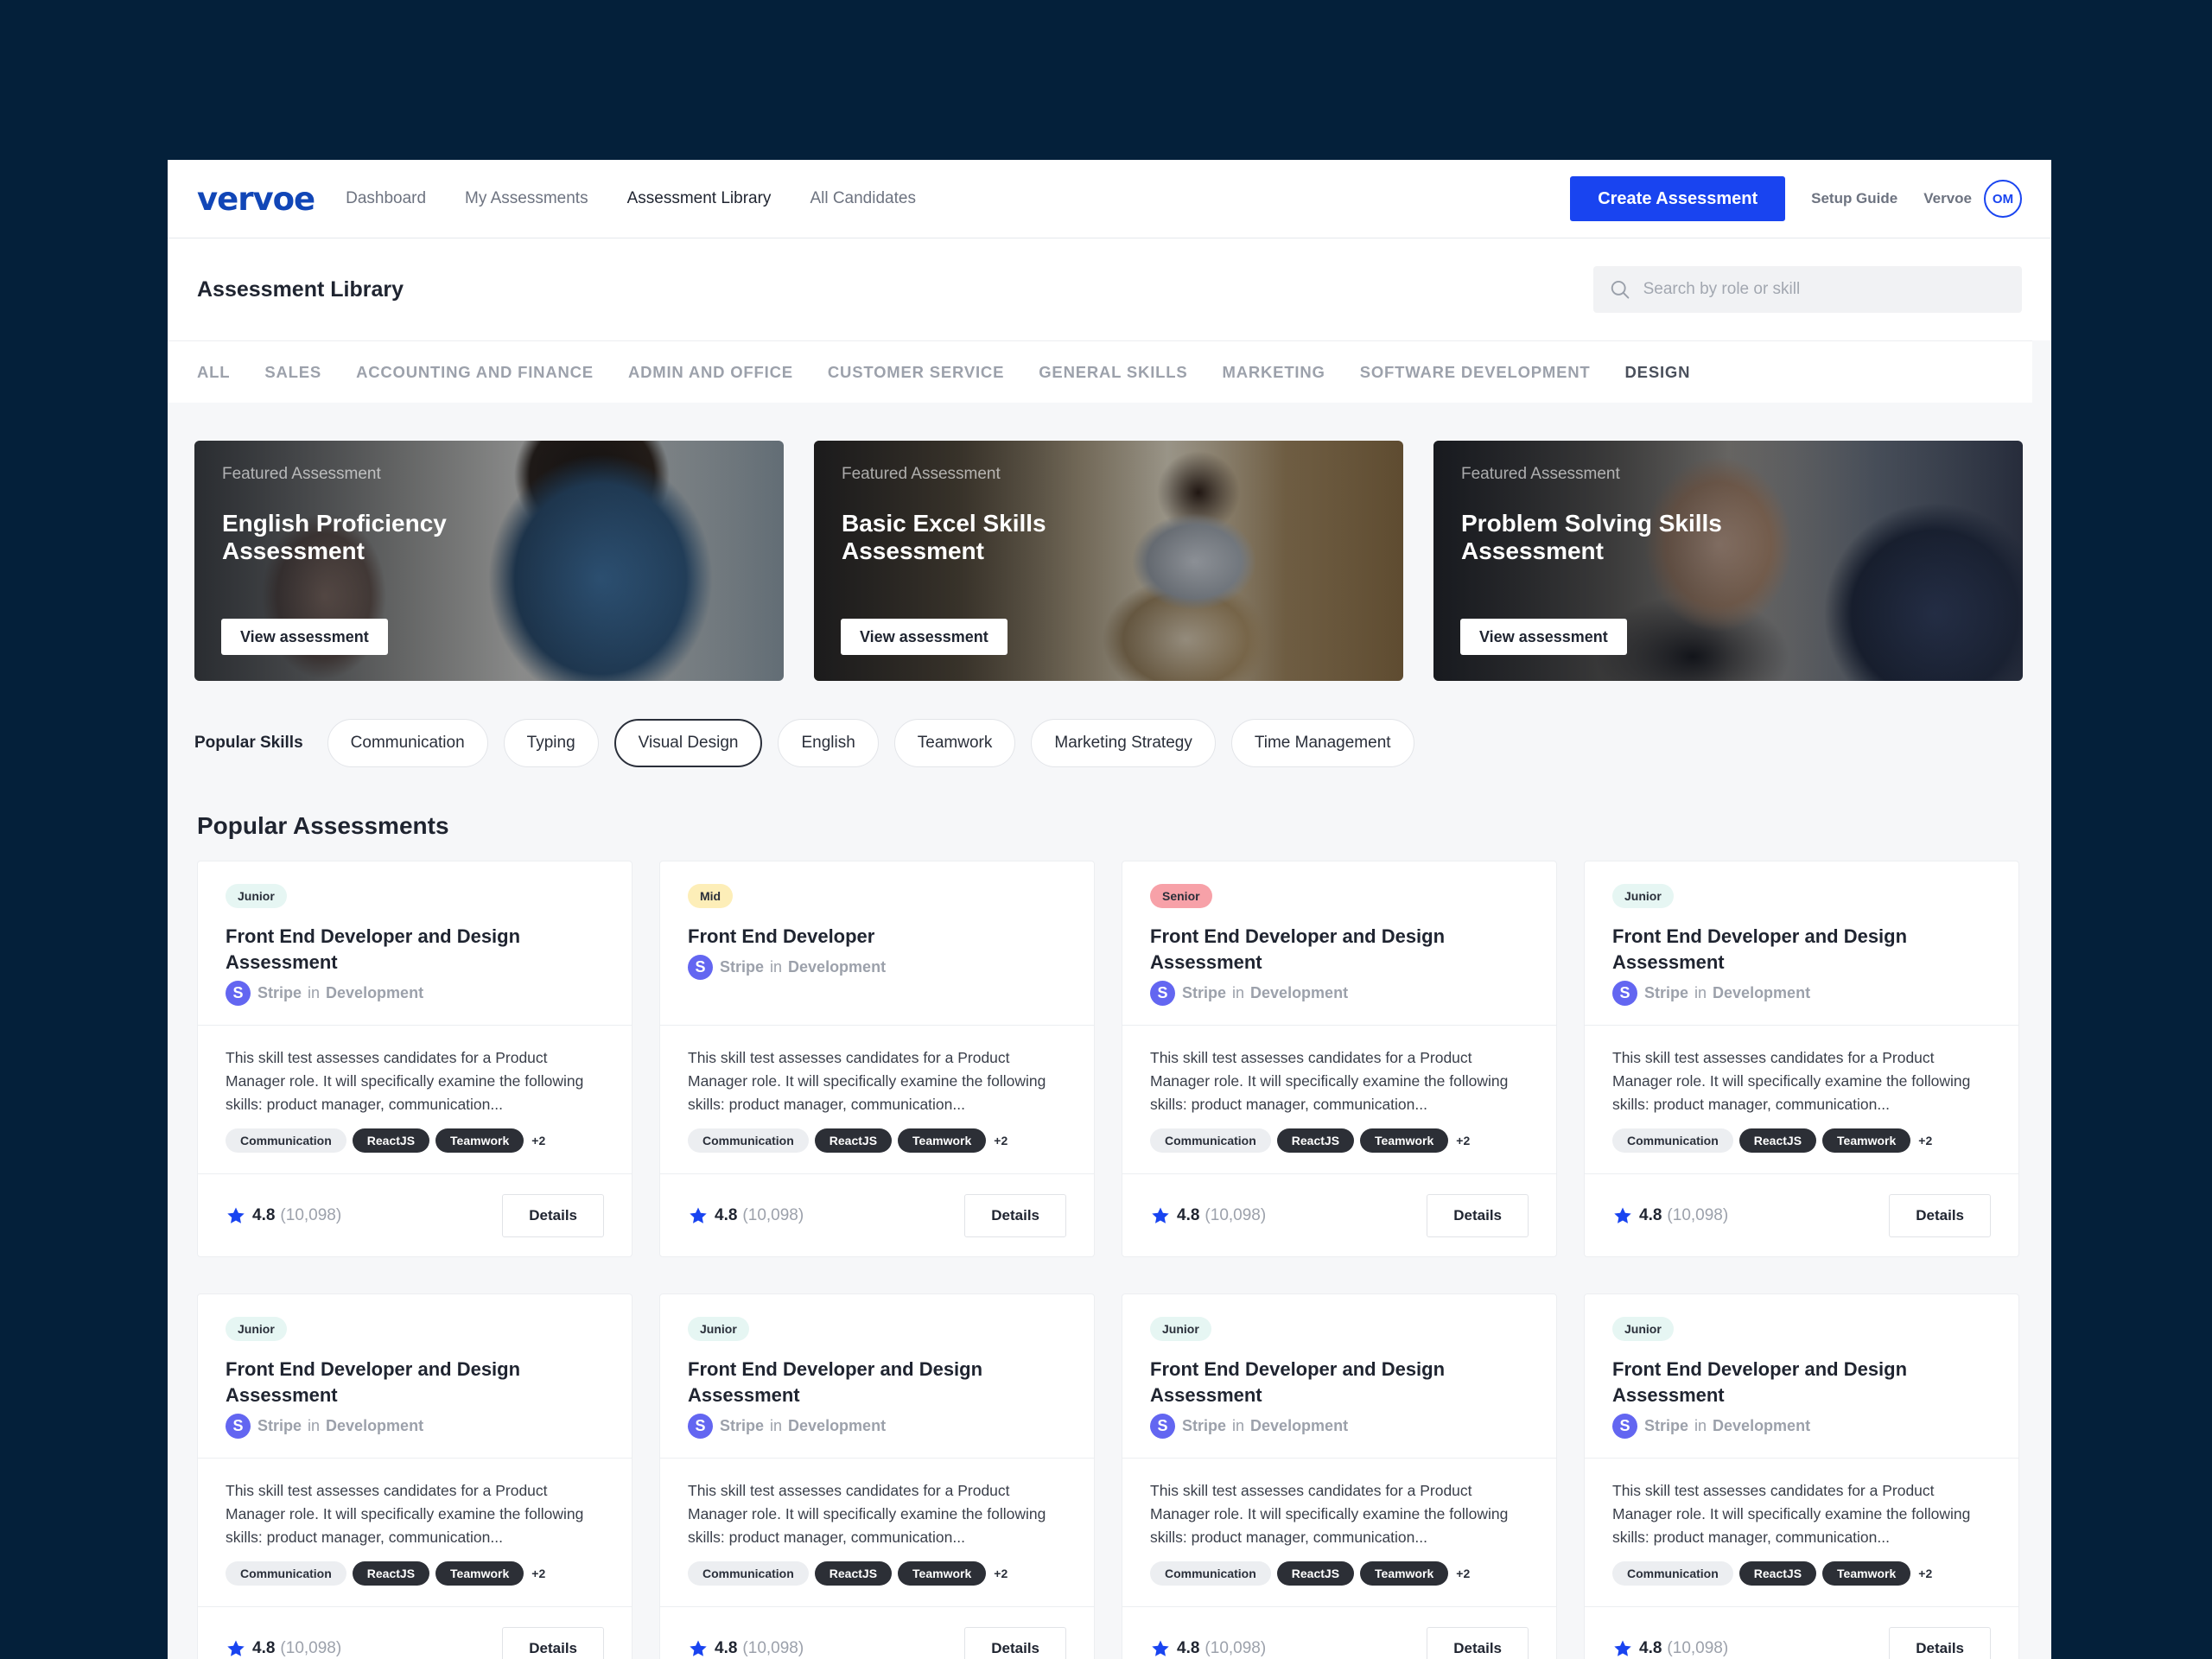  I want to click on create-assessment-button: Create Assessment, so click(1678, 198).